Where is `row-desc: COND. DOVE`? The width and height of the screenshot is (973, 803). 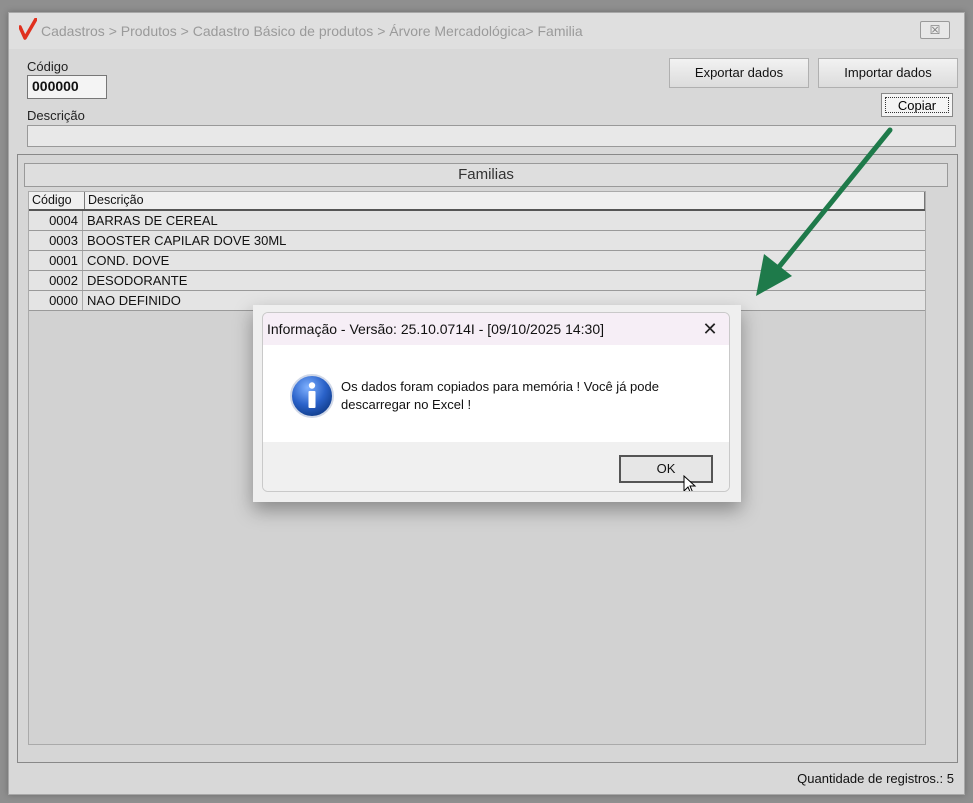 row-desc: COND. DOVE is located at coordinates (128, 260).